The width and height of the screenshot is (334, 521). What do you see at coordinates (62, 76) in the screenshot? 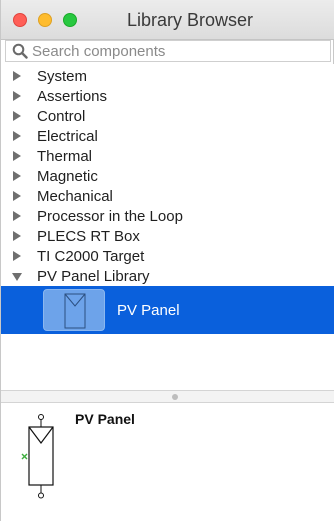
I see `tree-item-label: System` at bounding box center [62, 76].